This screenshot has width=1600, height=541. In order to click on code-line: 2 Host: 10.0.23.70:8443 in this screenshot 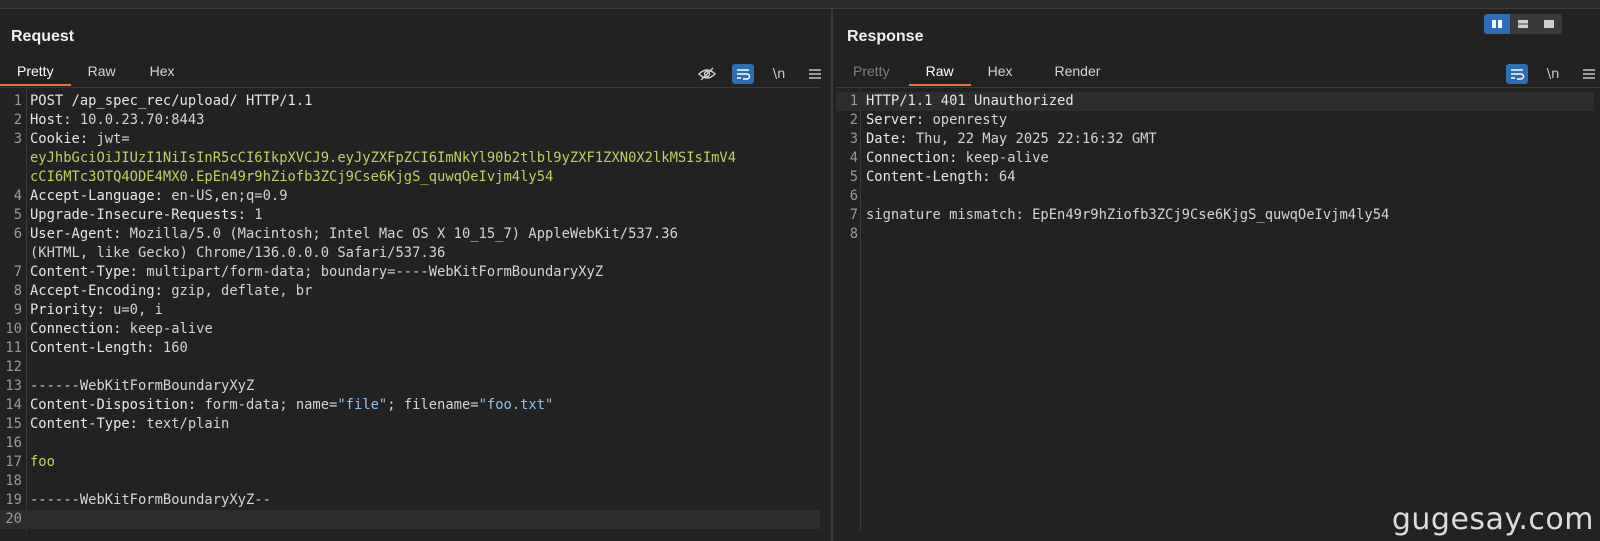, I will do `click(410, 120)`.